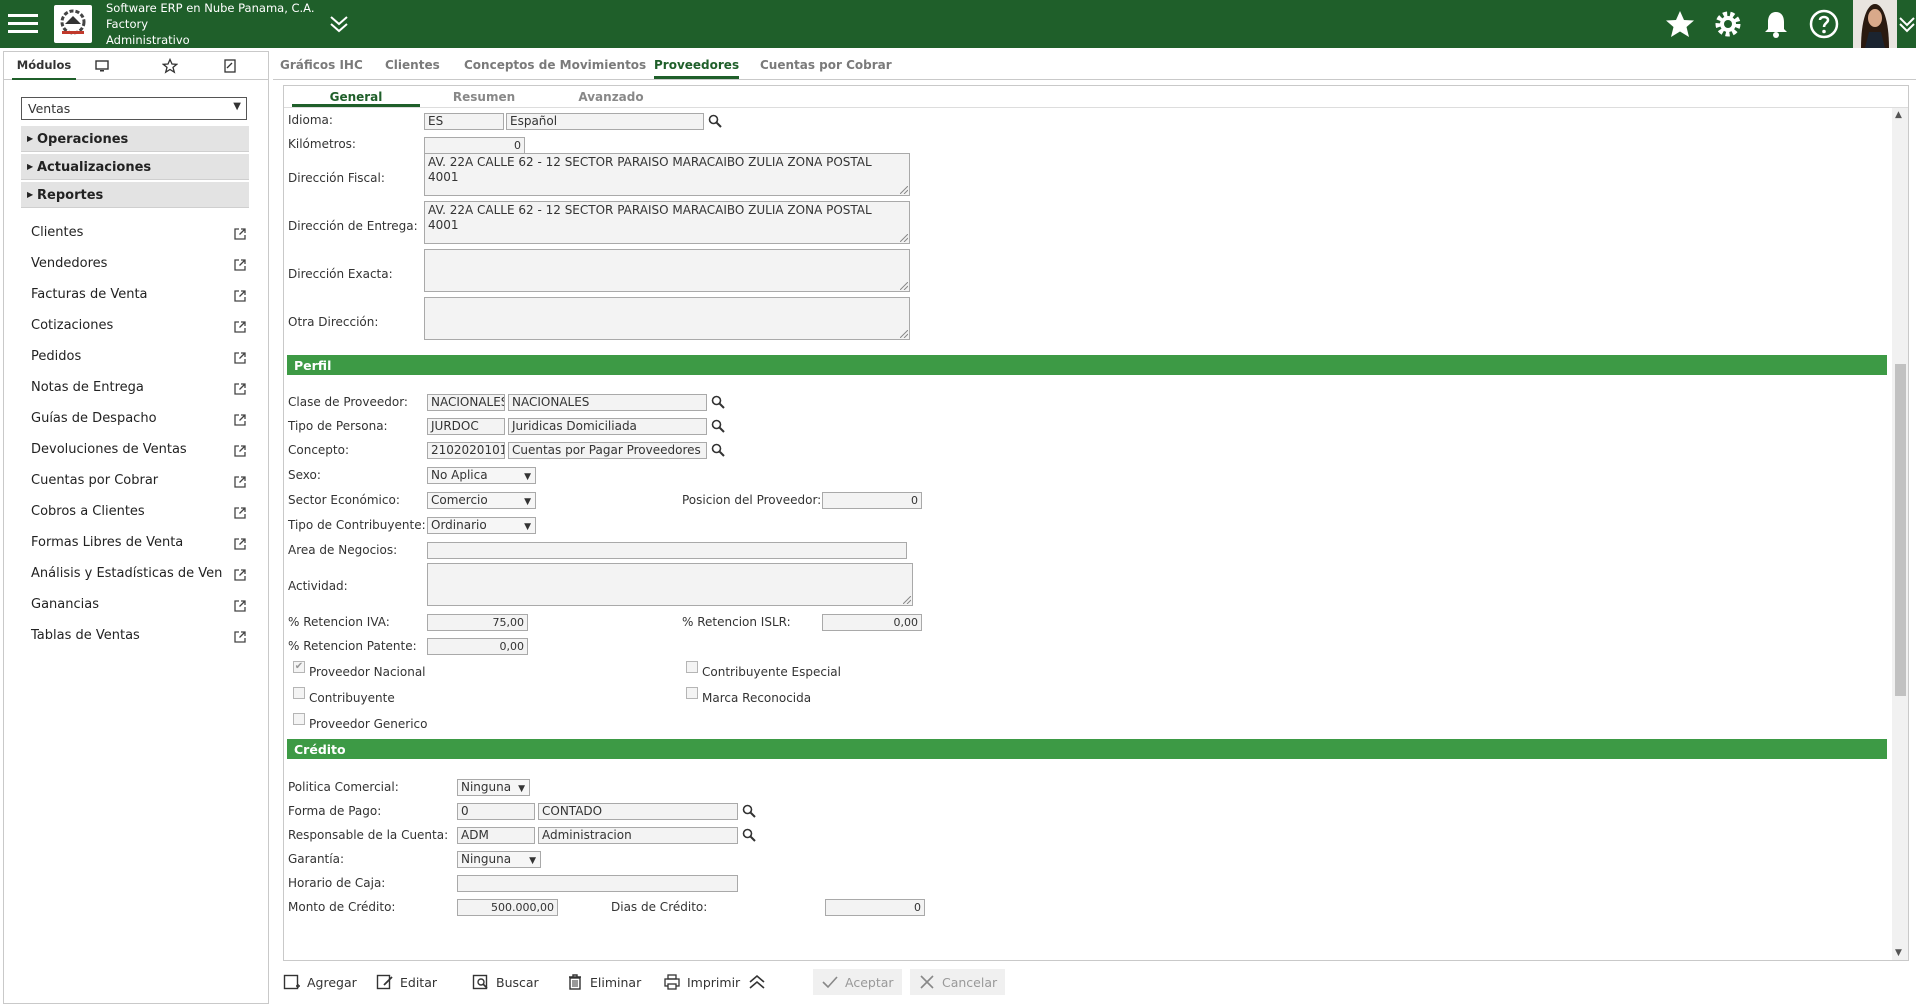 The image size is (1916, 1008). What do you see at coordinates (141, 390) in the screenshot?
I see `module-item: Notas de Entrega` at bounding box center [141, 390].